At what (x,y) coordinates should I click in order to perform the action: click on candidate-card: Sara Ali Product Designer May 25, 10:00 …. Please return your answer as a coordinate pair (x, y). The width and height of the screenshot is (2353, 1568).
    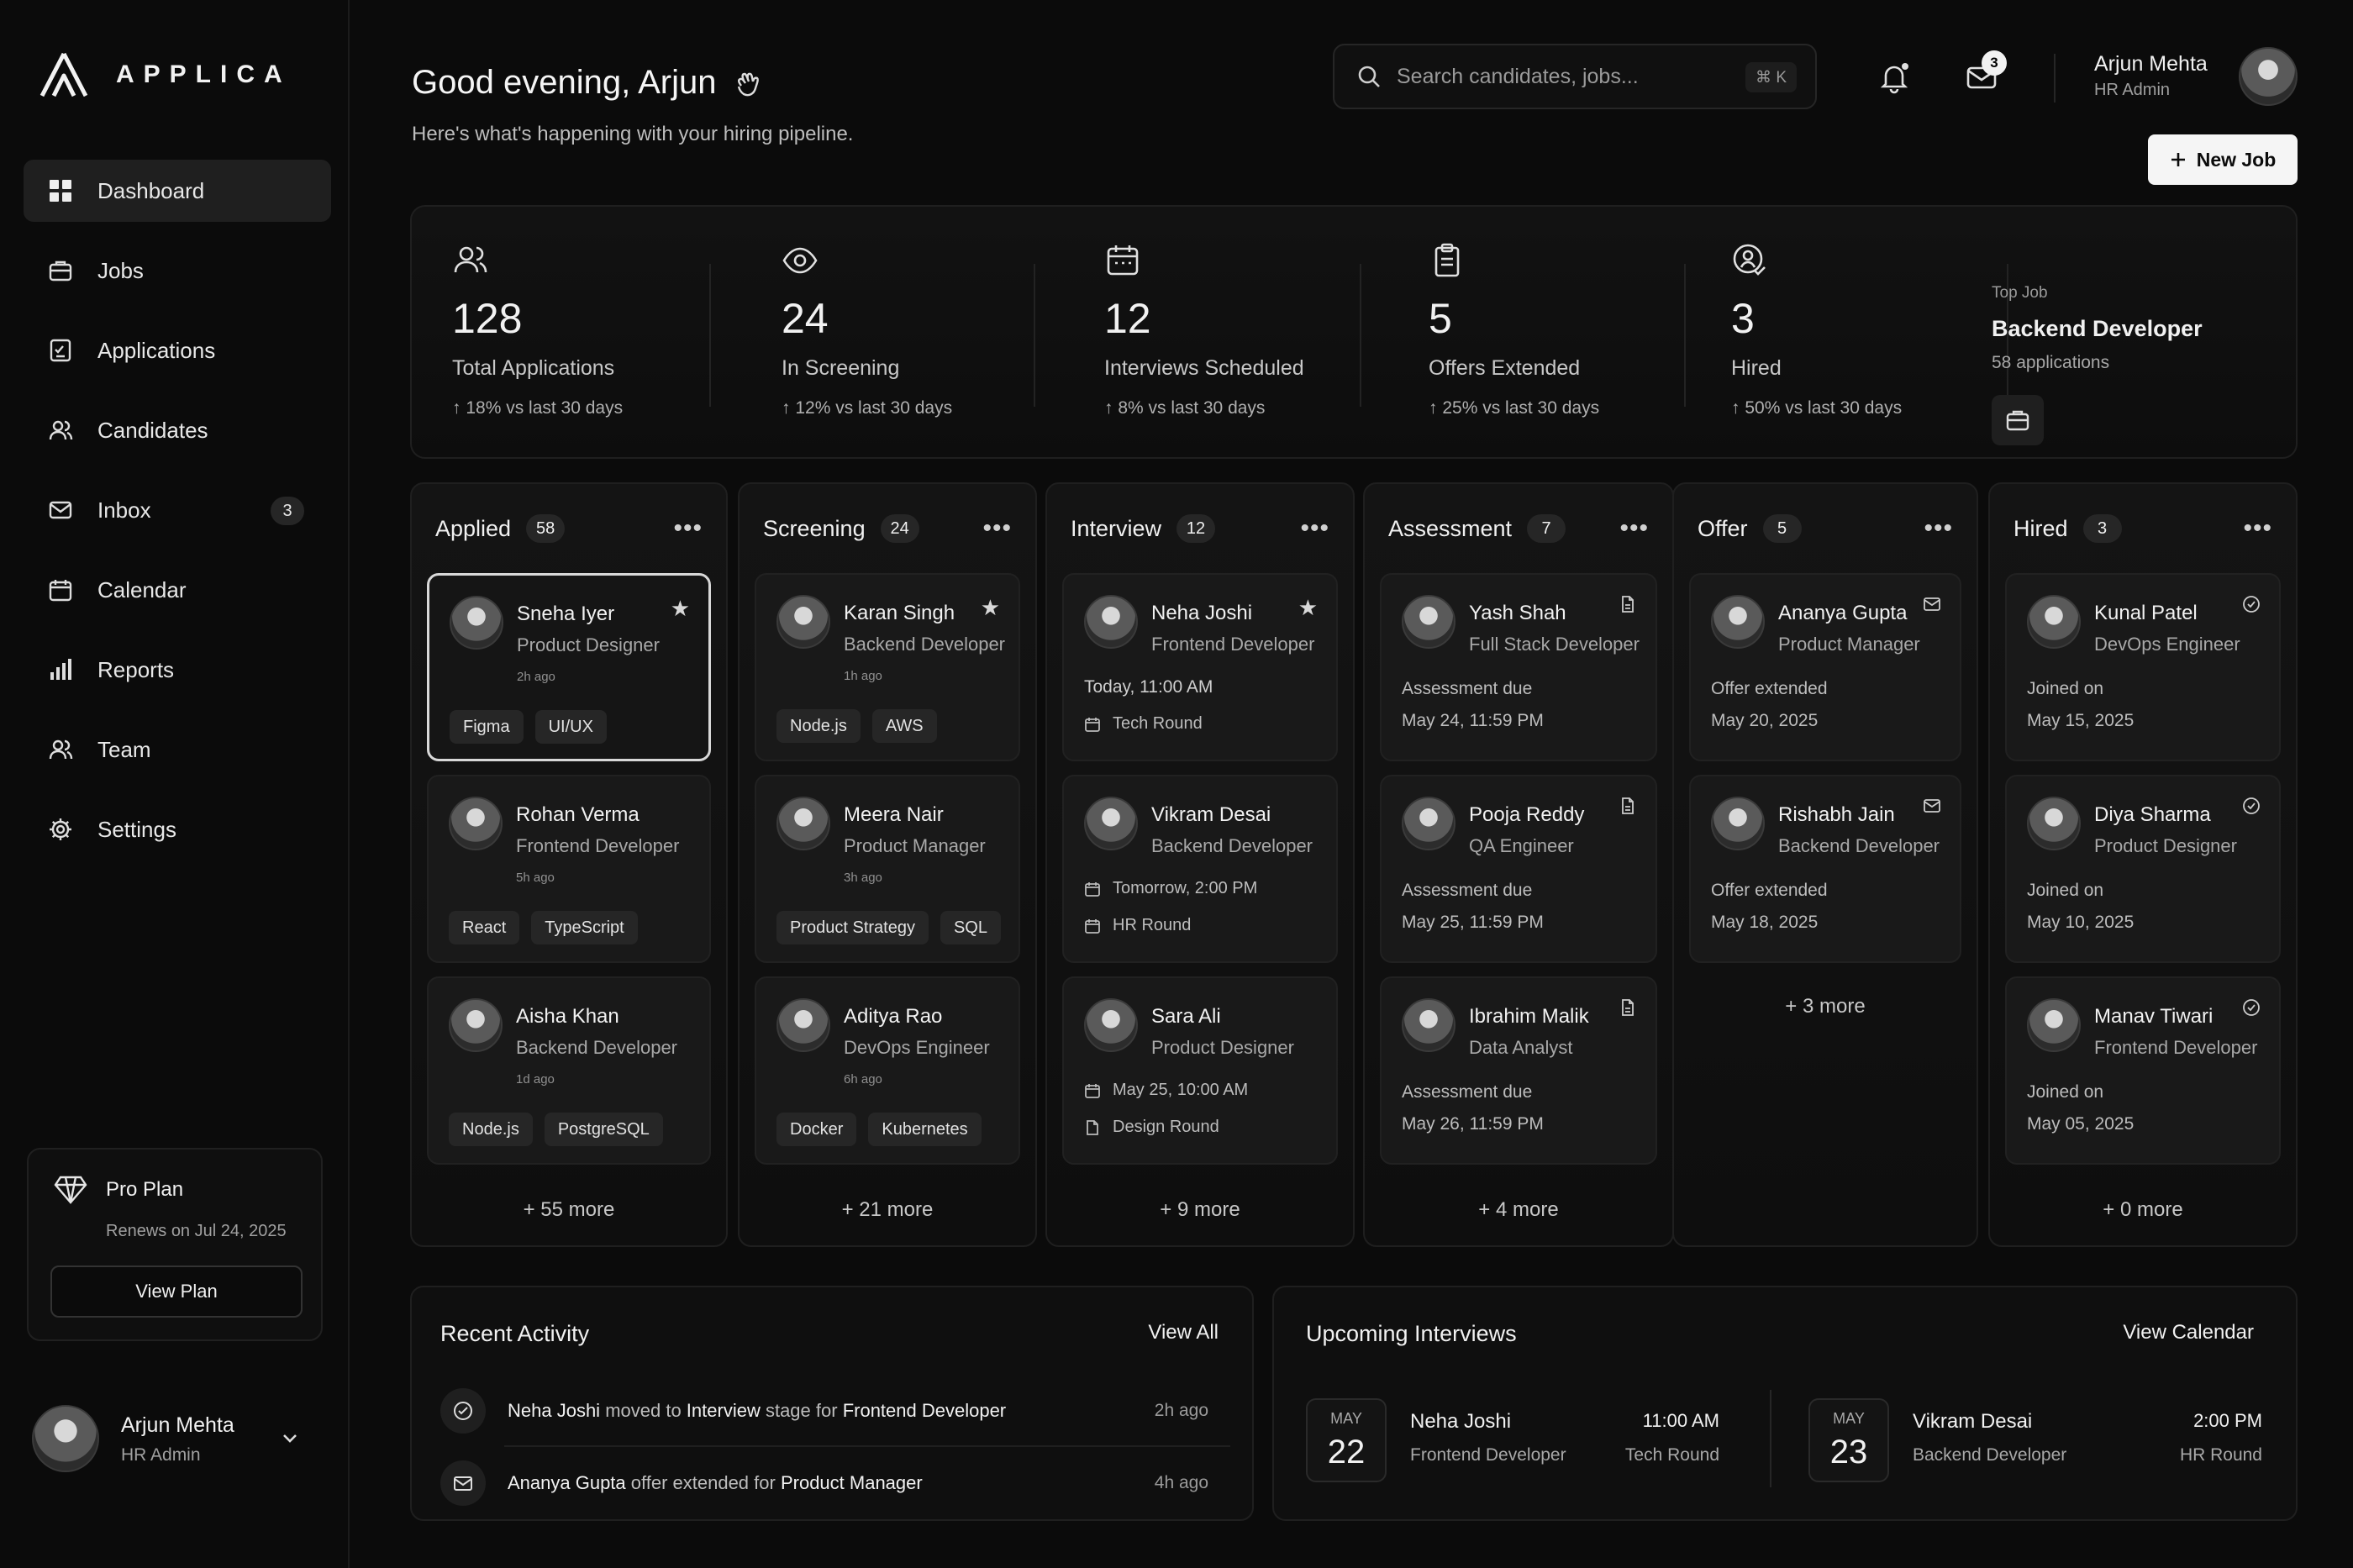
    Looking at the image, I should click on (1200, 1070).